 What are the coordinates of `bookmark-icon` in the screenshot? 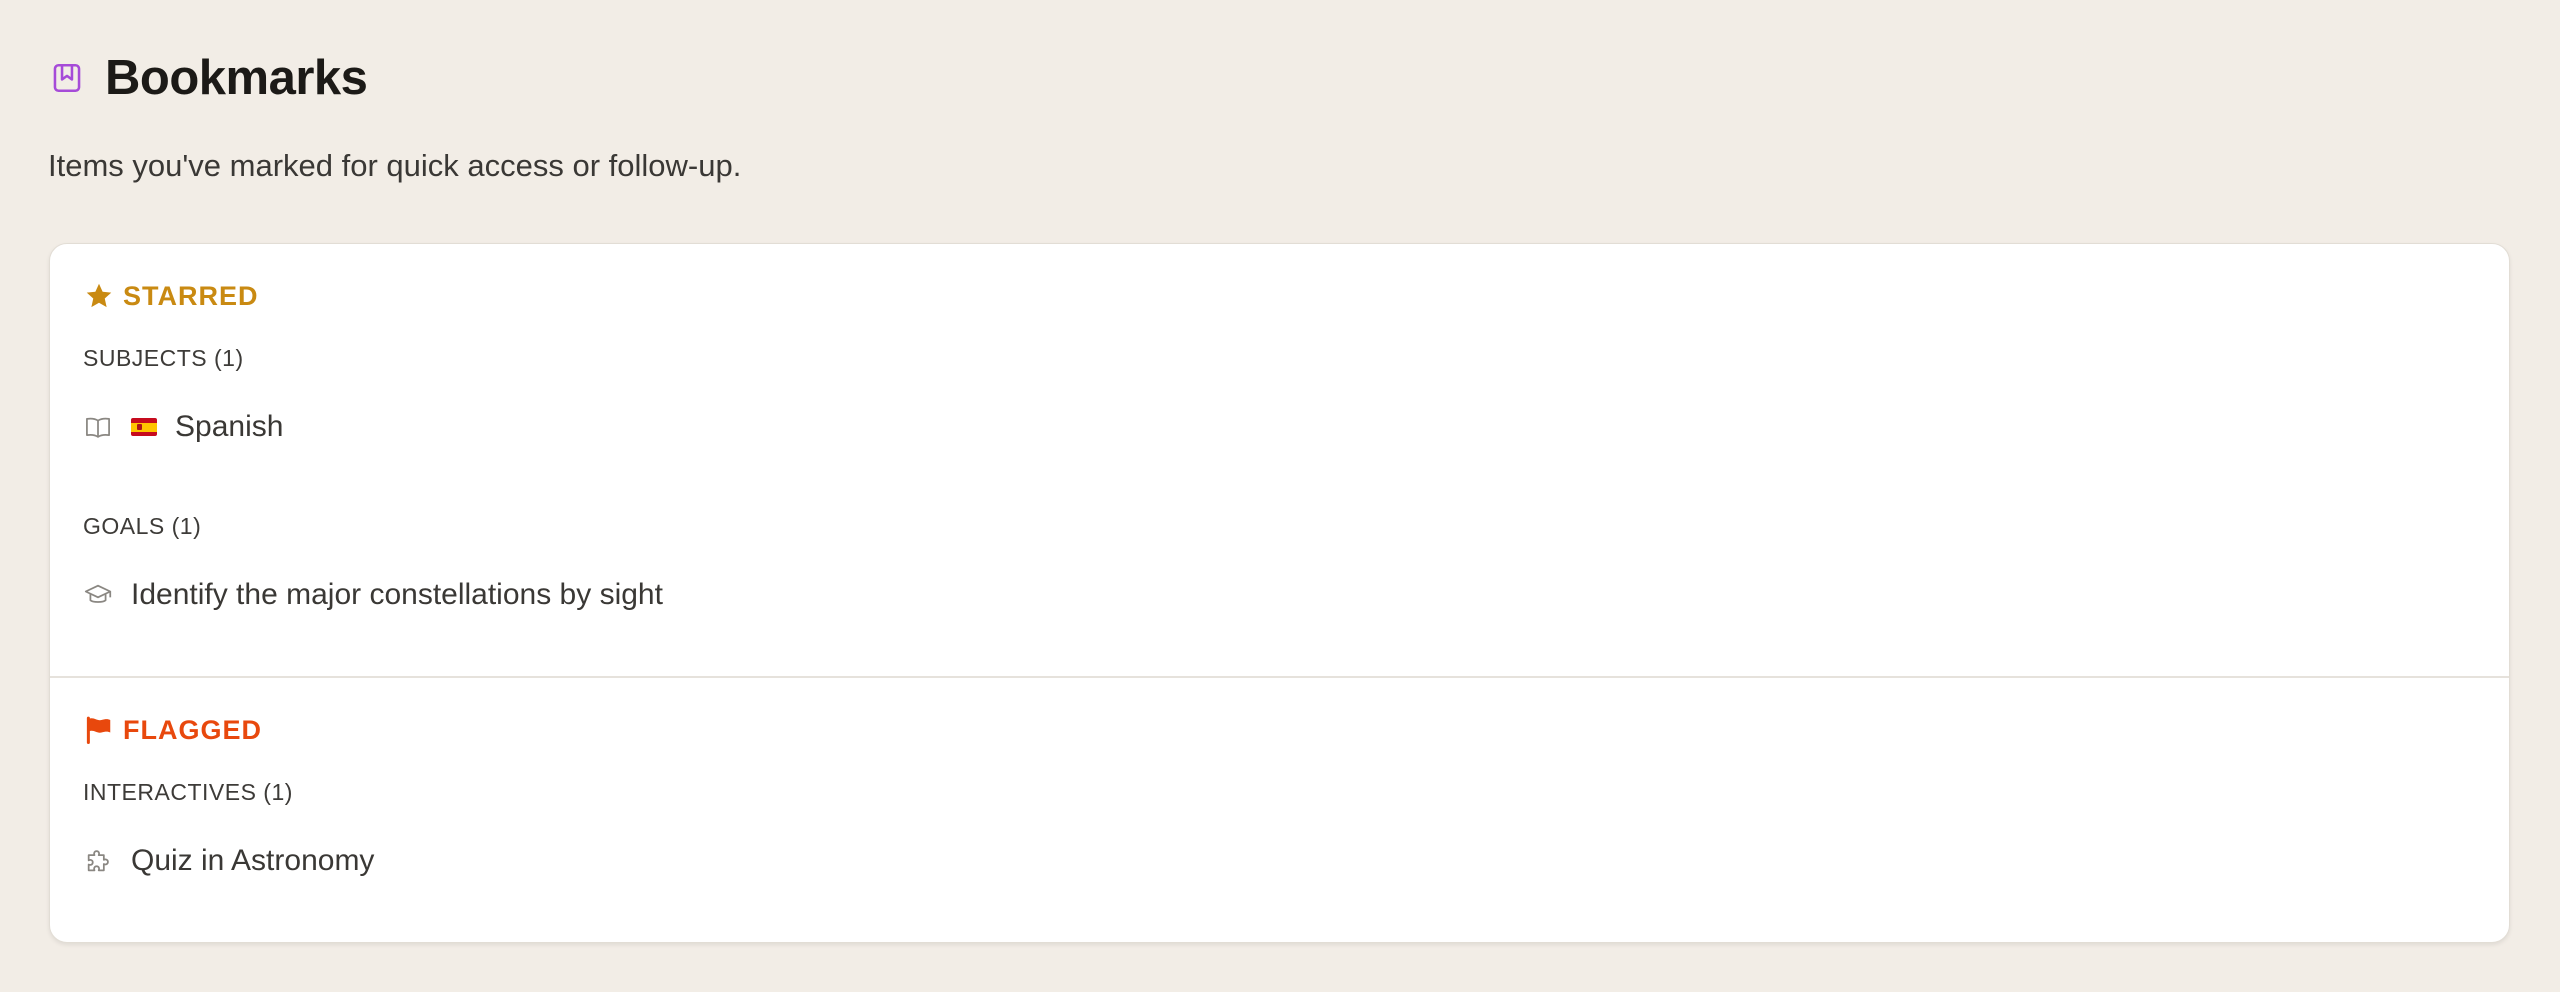 It's located at (67, 78).